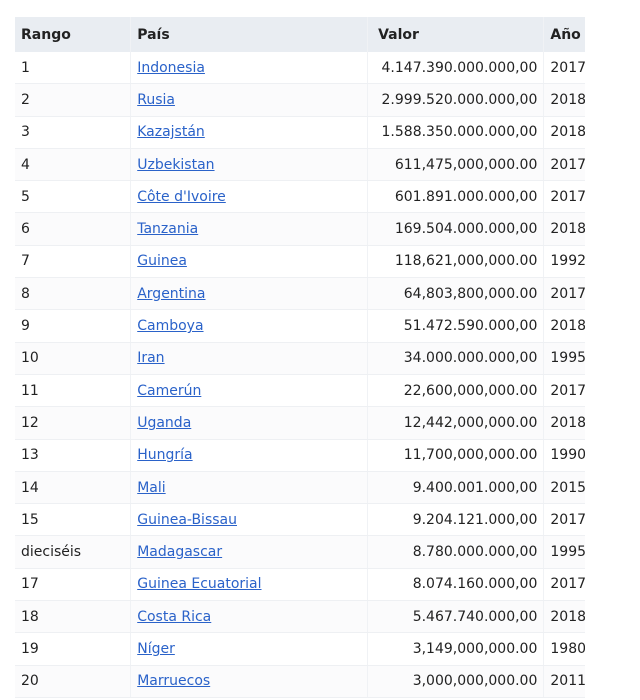 The height and width of the screenshot is (700, 640). What do you see at coordinates (455, 455) in the screenshot?
I see `value-cell: 11,700,000,000.00` at bounding box center [455, 455].